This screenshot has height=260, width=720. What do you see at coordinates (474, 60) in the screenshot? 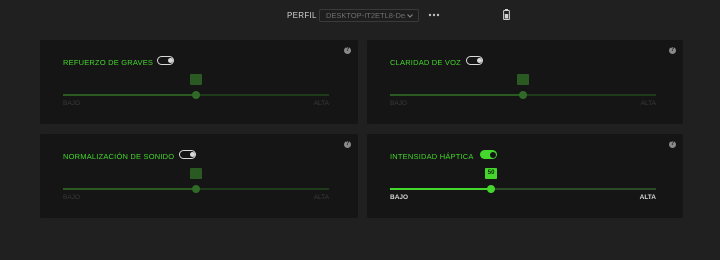
I see `voice-clarity-toggle` at bounding box center [474, 60].